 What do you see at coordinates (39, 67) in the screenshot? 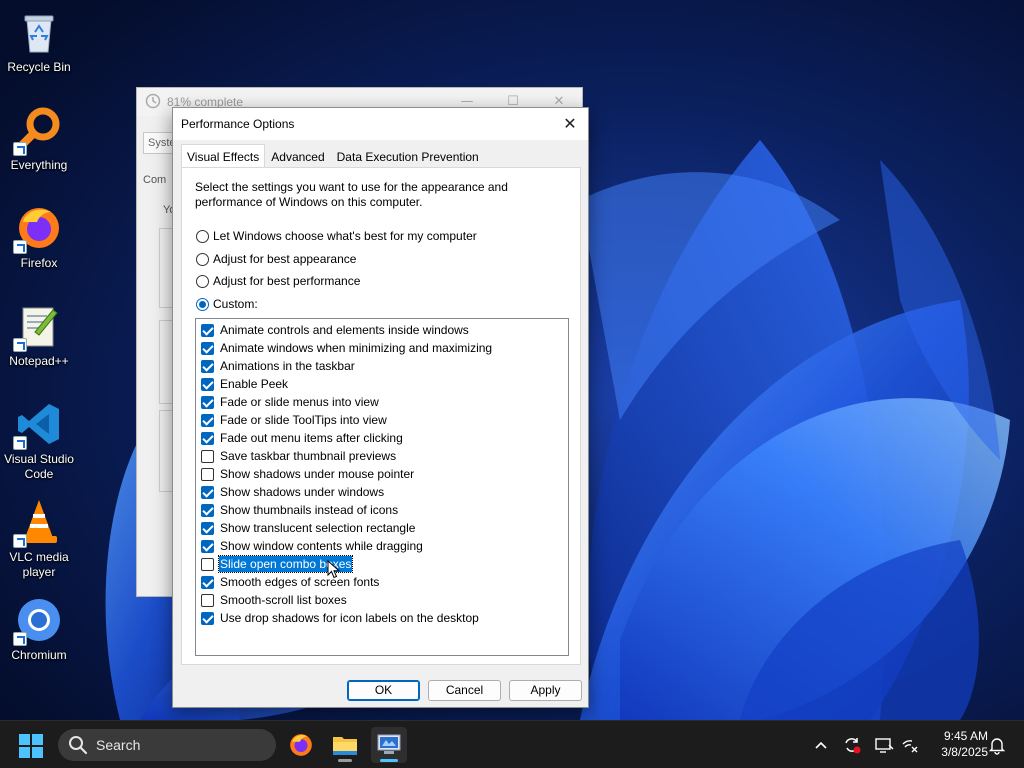
I see `desktop-icon-label: Recycle Bin` at bounding box center [39, 67].